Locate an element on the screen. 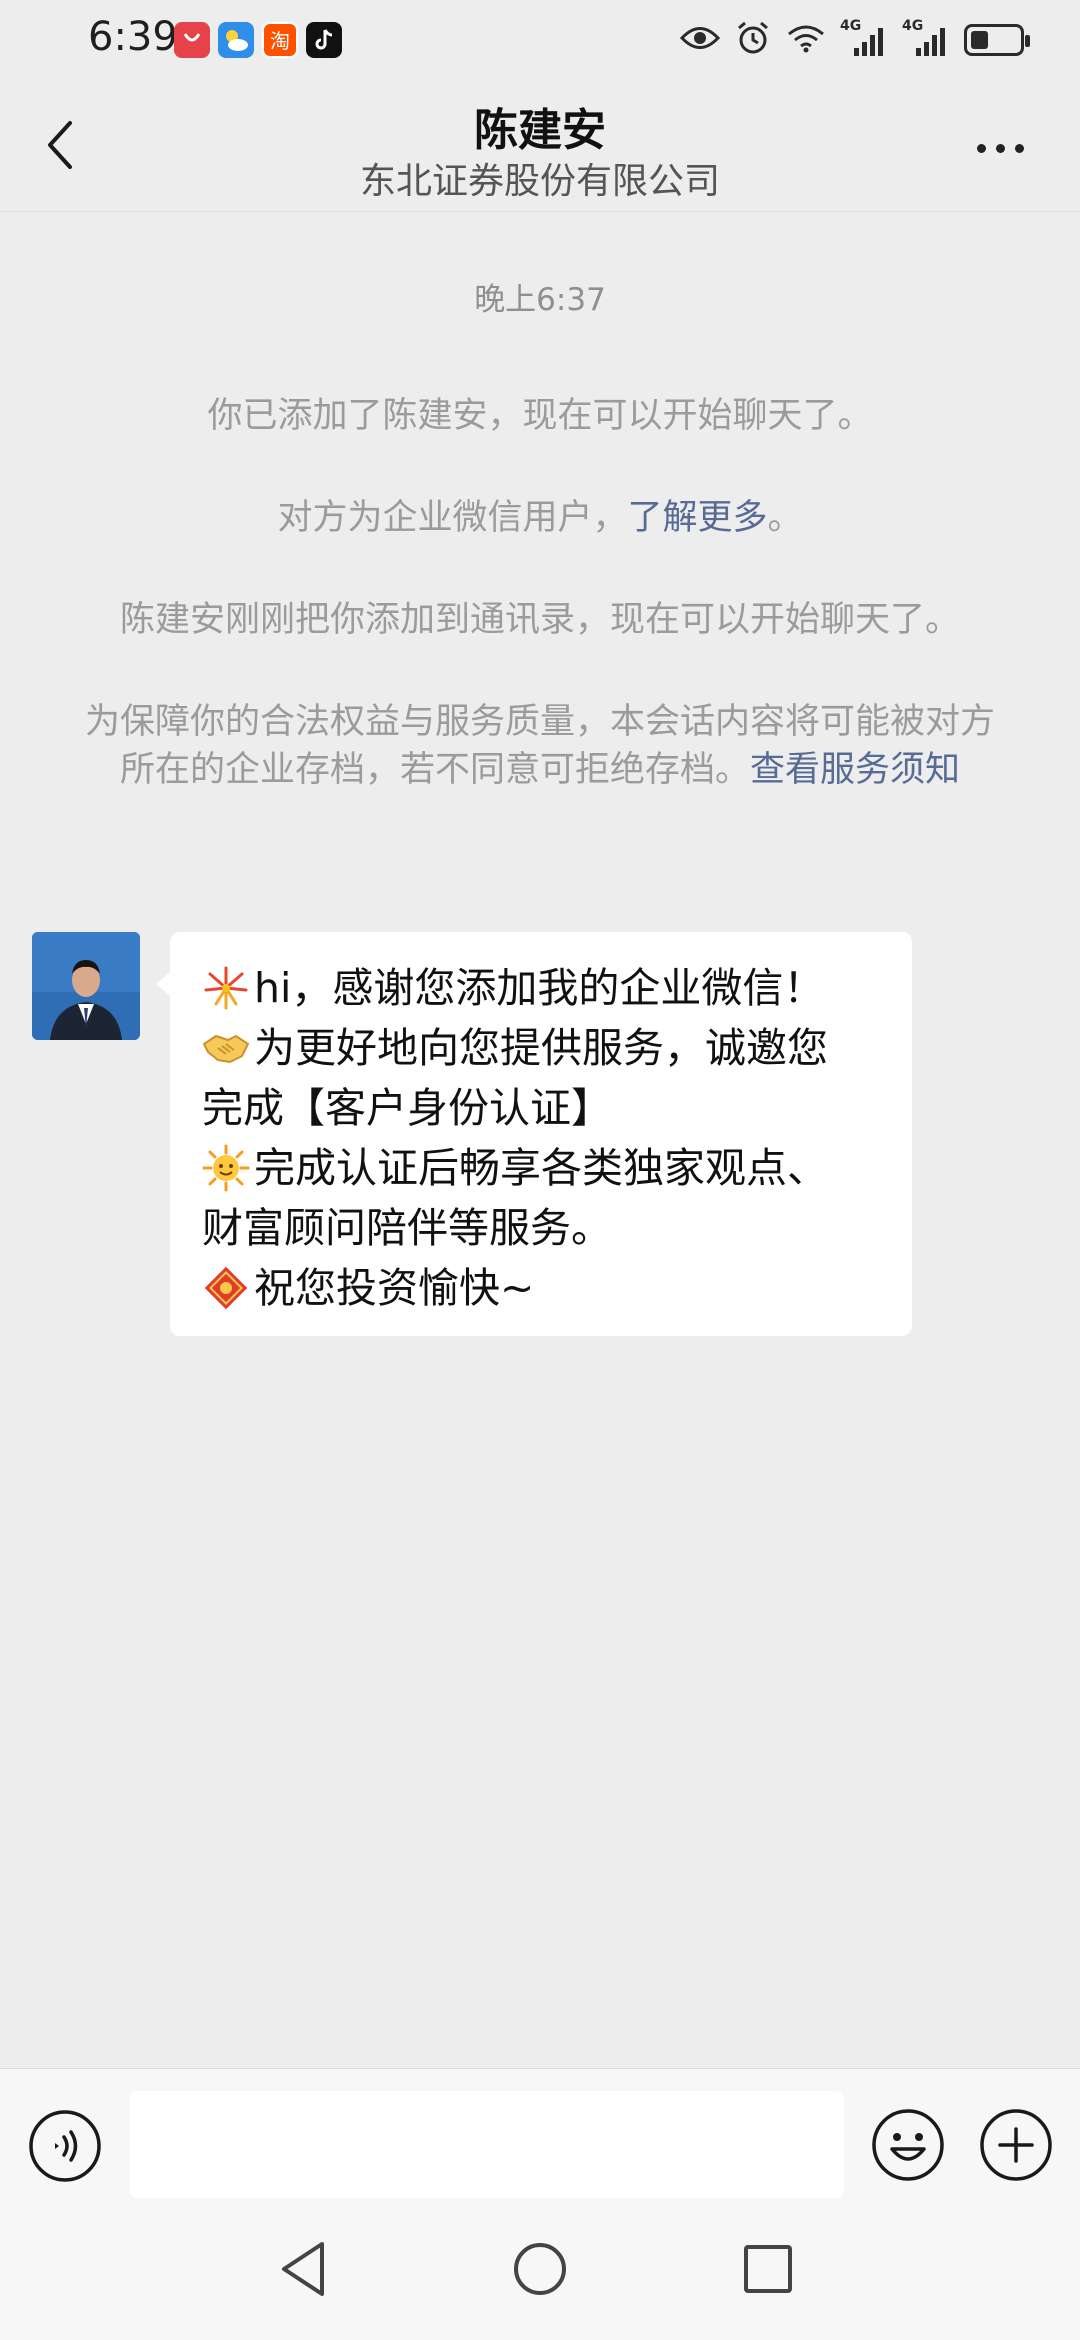 The width and height of the screenshot is (1080, 2340). status-time: 6:39 is located at coordinates (133, 37).